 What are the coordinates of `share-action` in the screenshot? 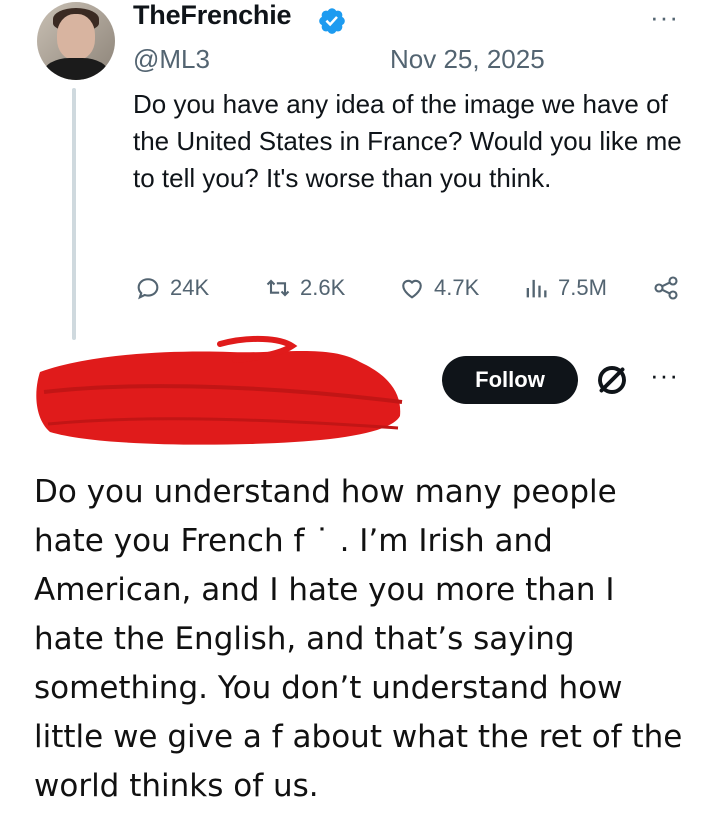 It's located at (666, 288).